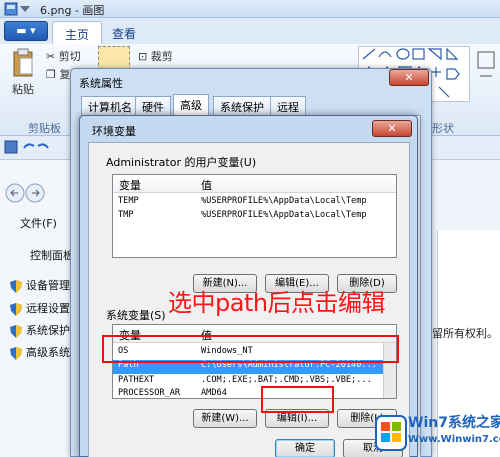  I want to click on variable-name: PROCESSOR_AR, so click(149, 393).